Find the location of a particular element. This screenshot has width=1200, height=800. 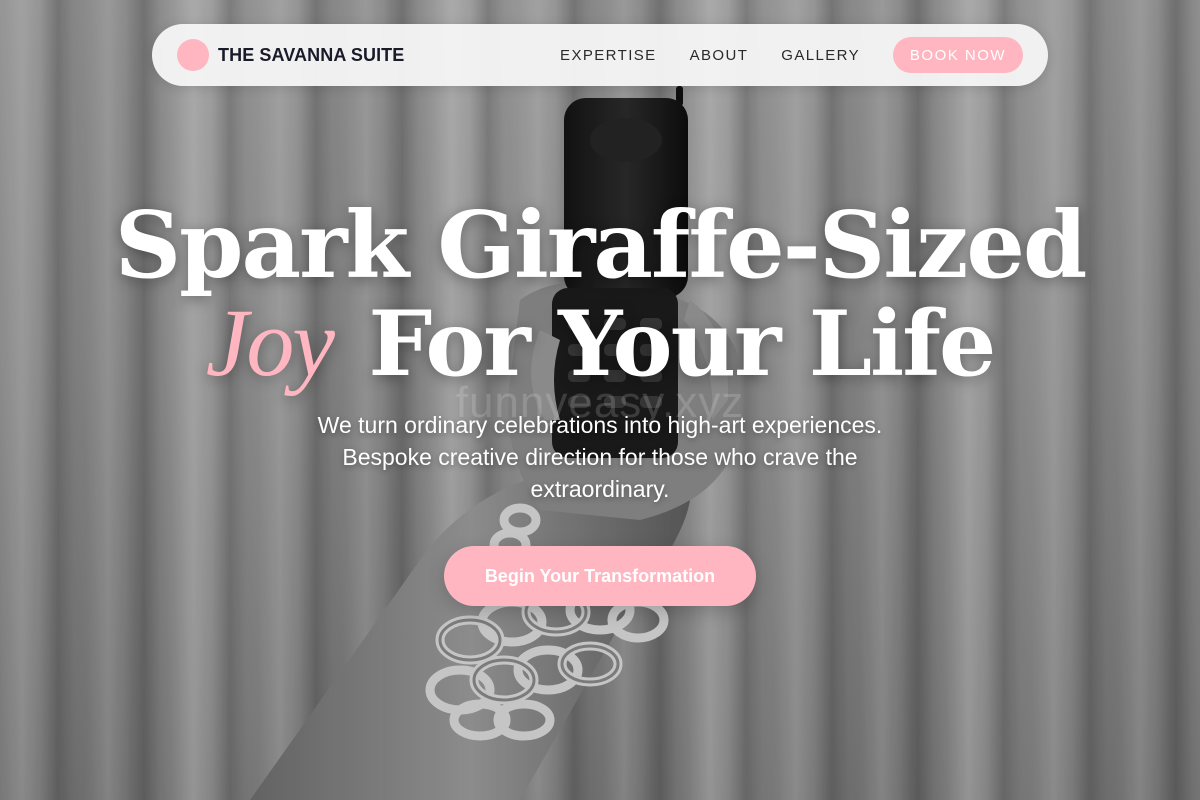

nav-links: EXPERTISE ABOUT GALLERY BOOK NOW is located at coordinates (791, 55).